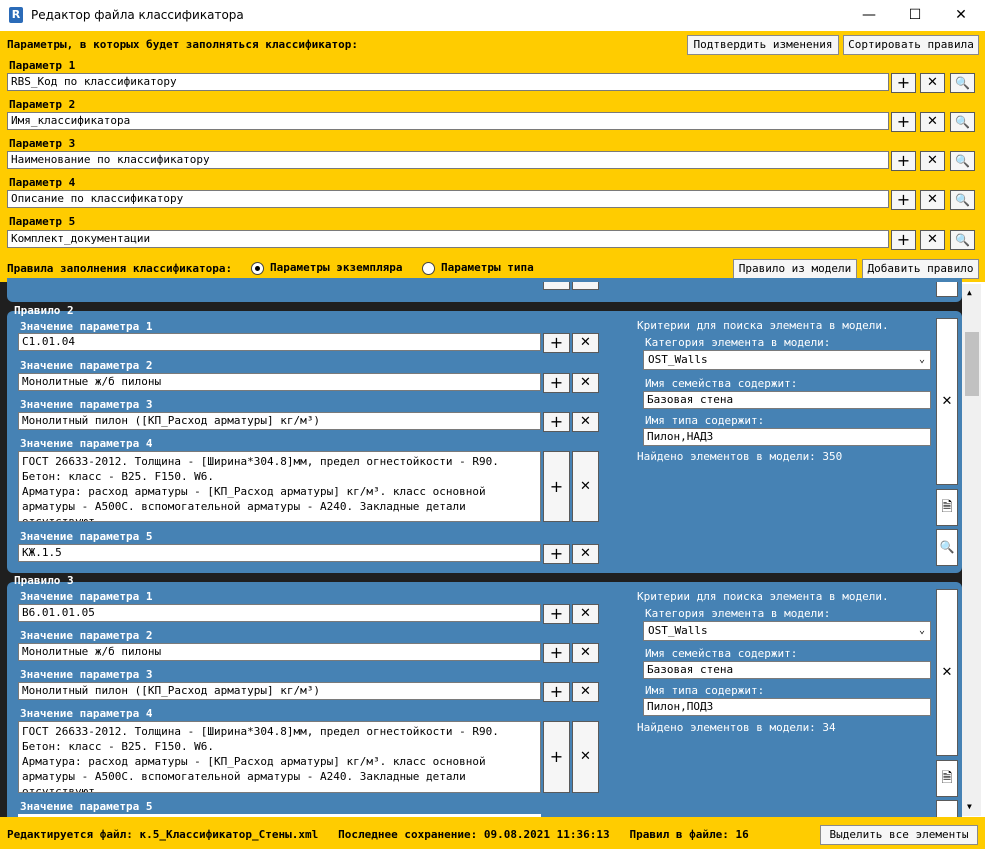 This screenshot has height=849, width=985. I want to click on type-input: Пилон,НАДЗ, so click(787, 437).